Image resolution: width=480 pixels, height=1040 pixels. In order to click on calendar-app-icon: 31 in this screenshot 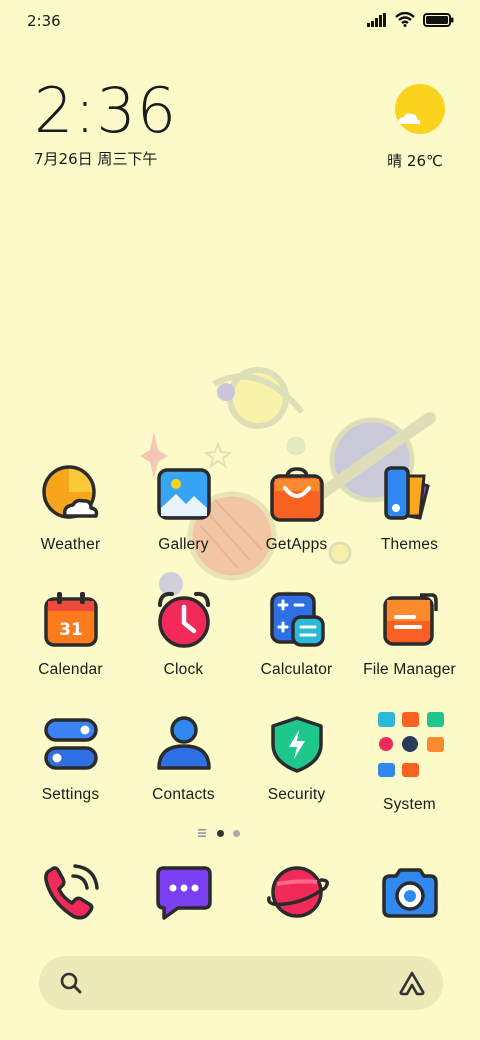, I will do `click(70, 619)`.